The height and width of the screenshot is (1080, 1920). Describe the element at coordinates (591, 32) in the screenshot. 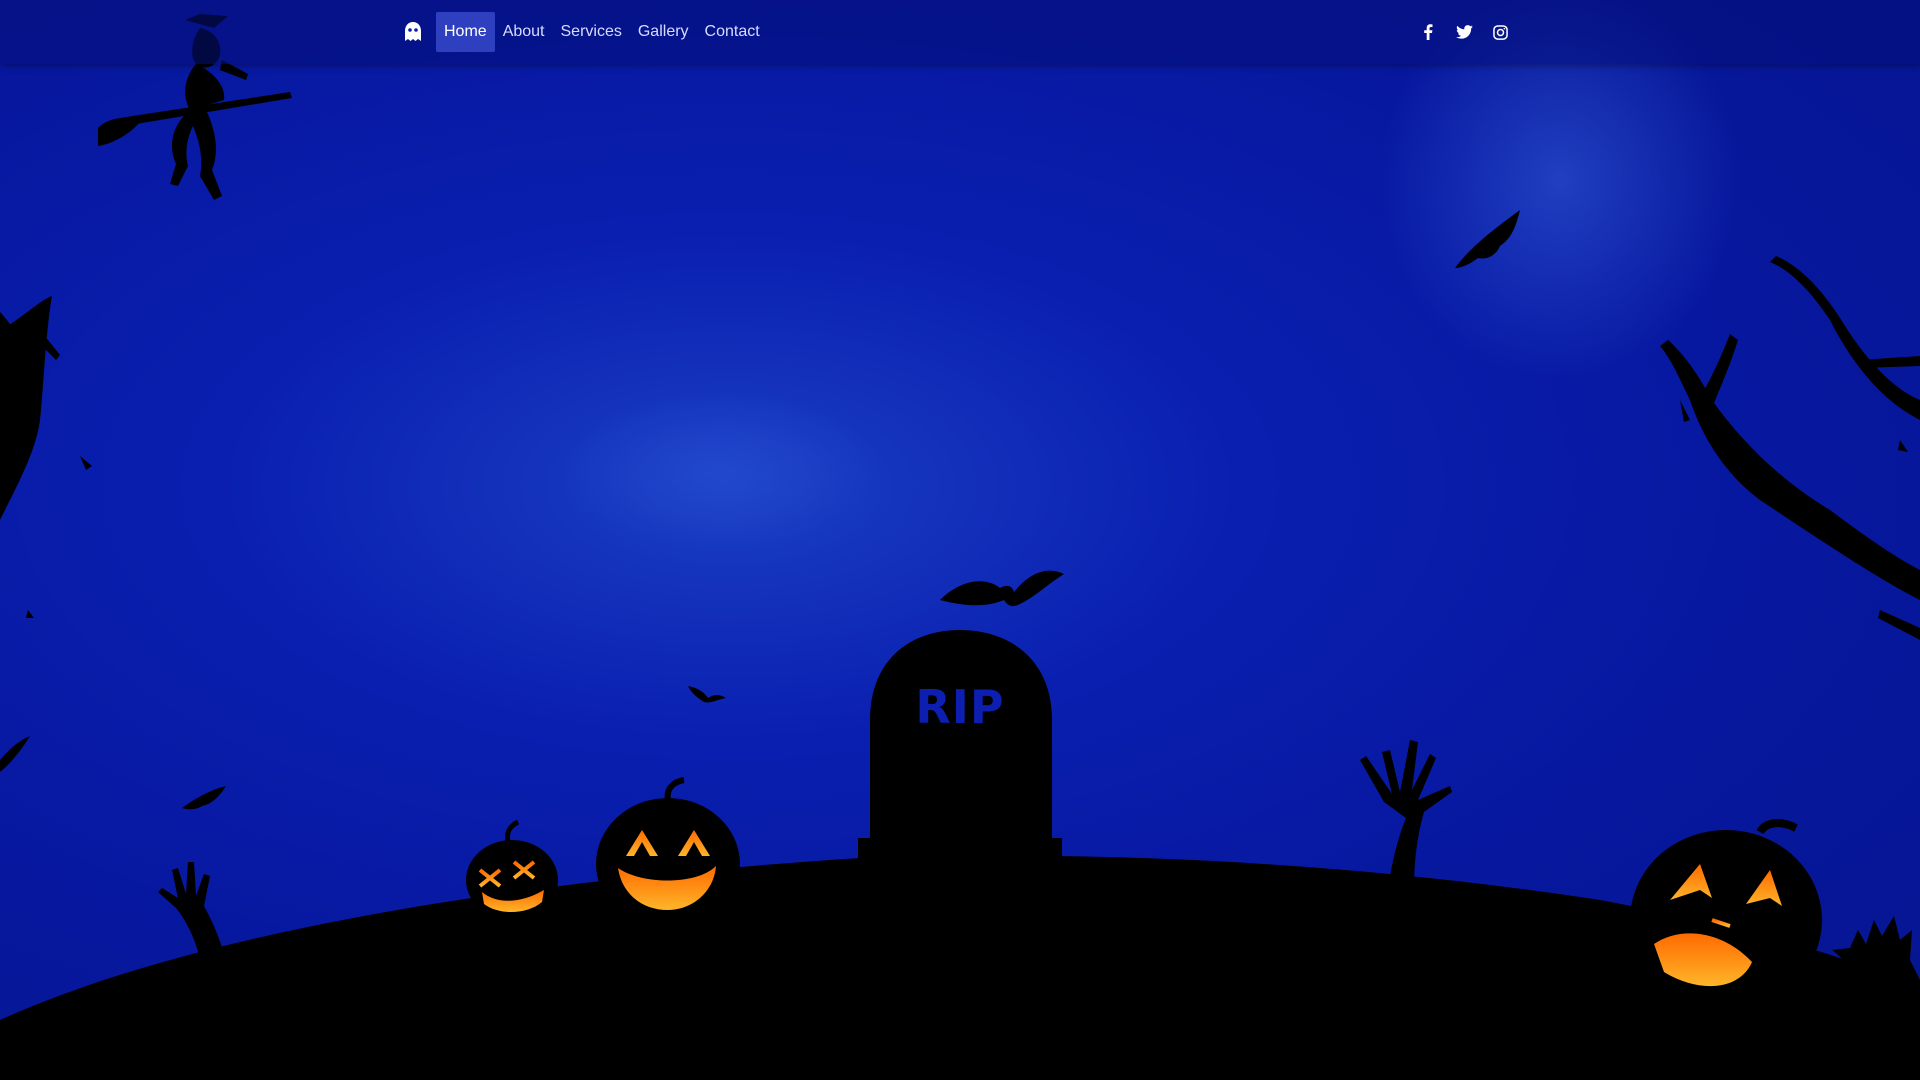

I see `nav-services: Services` at that location.